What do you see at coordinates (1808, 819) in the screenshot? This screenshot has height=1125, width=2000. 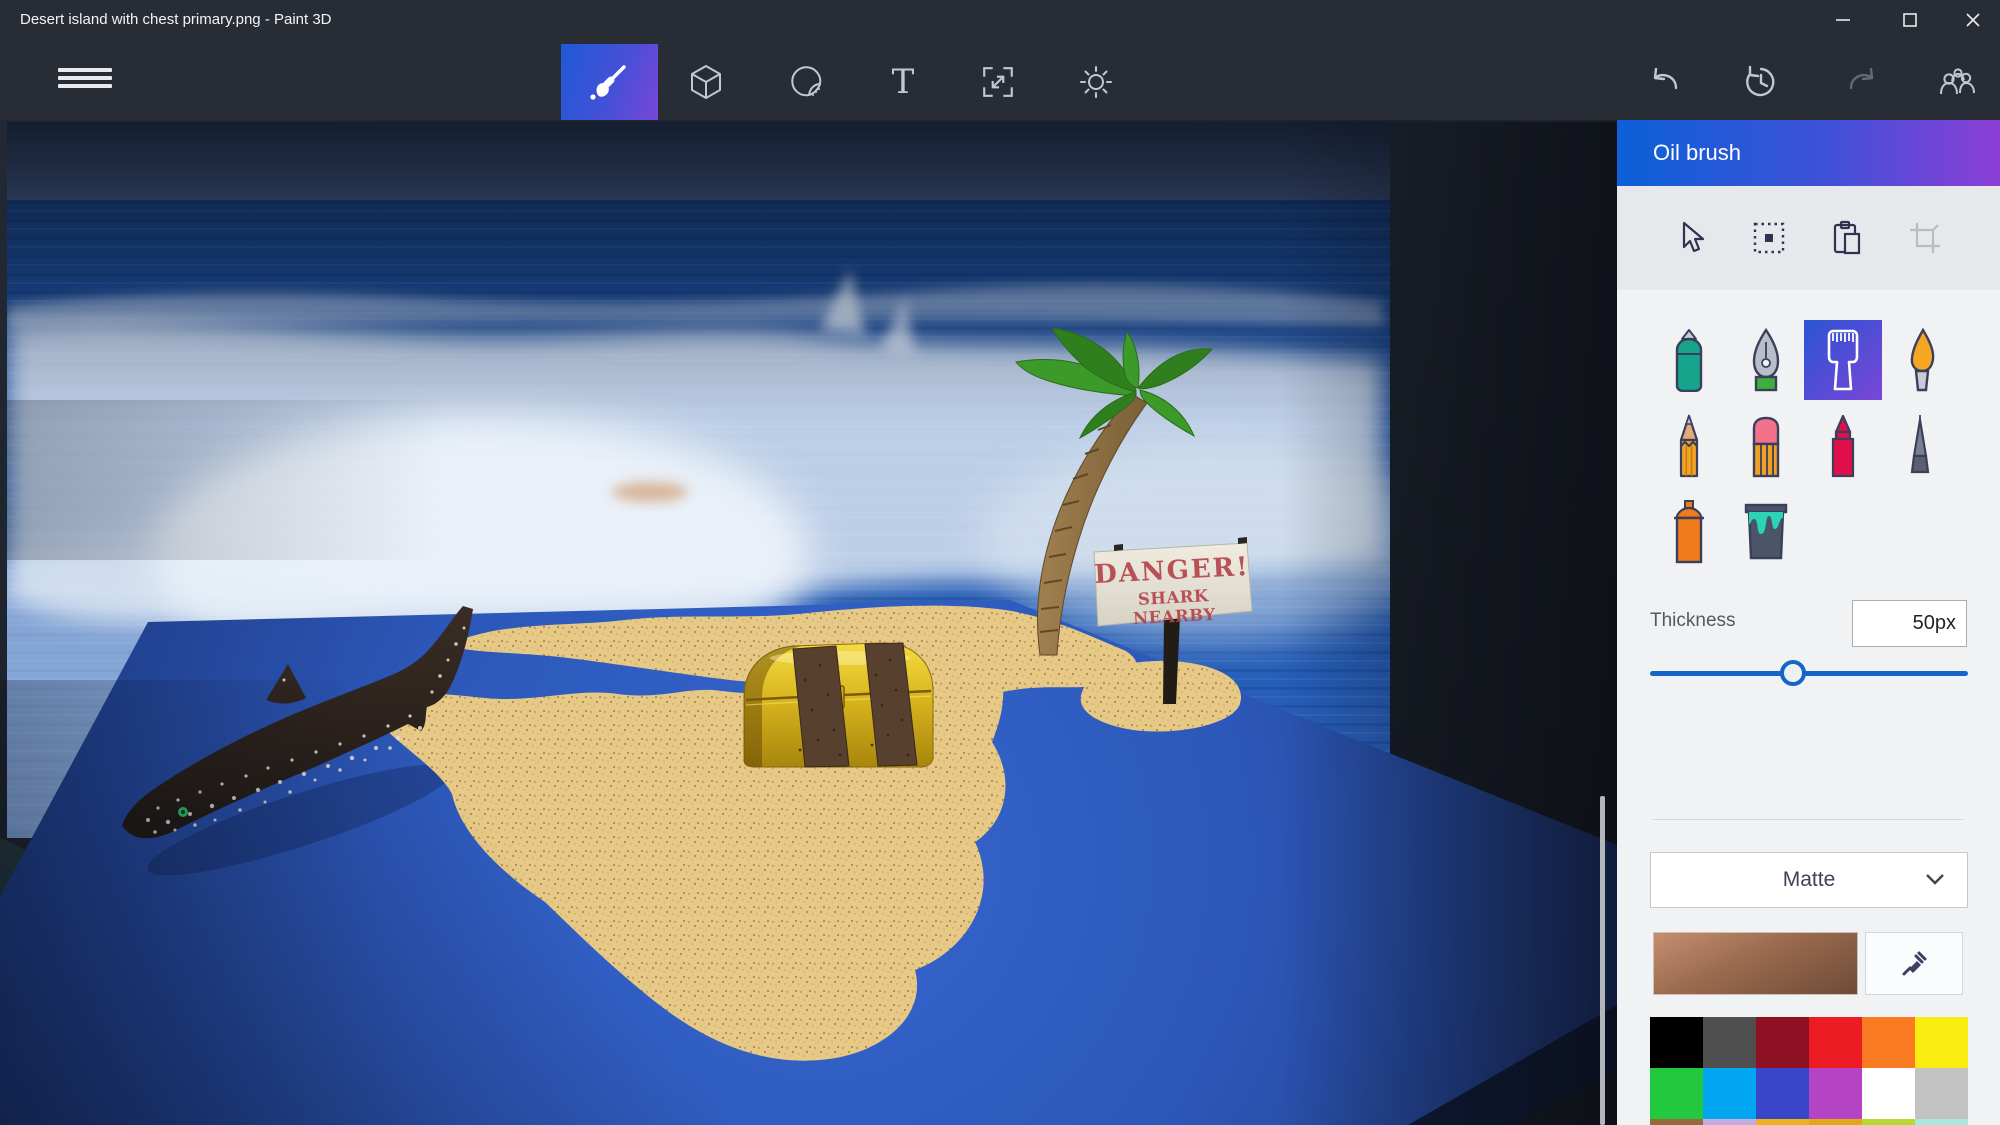 I see `divider` at bounding box center [1808, 819].